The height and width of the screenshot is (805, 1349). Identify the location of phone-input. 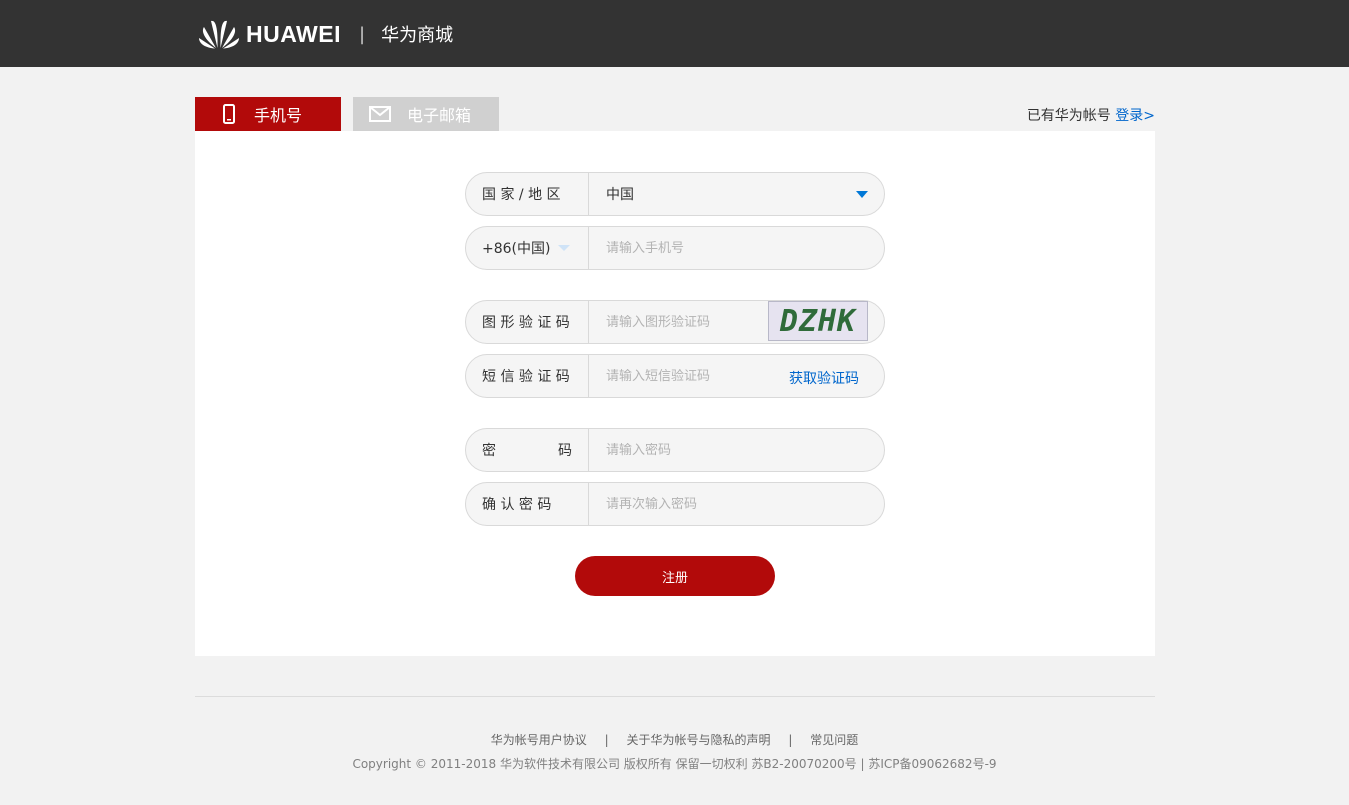
(691, 248).